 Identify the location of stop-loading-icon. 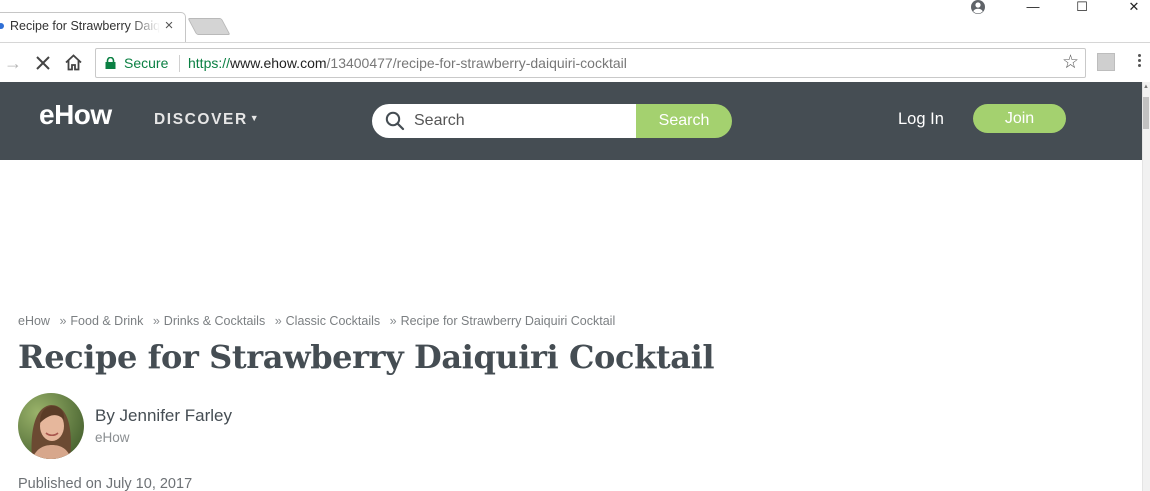
(43, 63).